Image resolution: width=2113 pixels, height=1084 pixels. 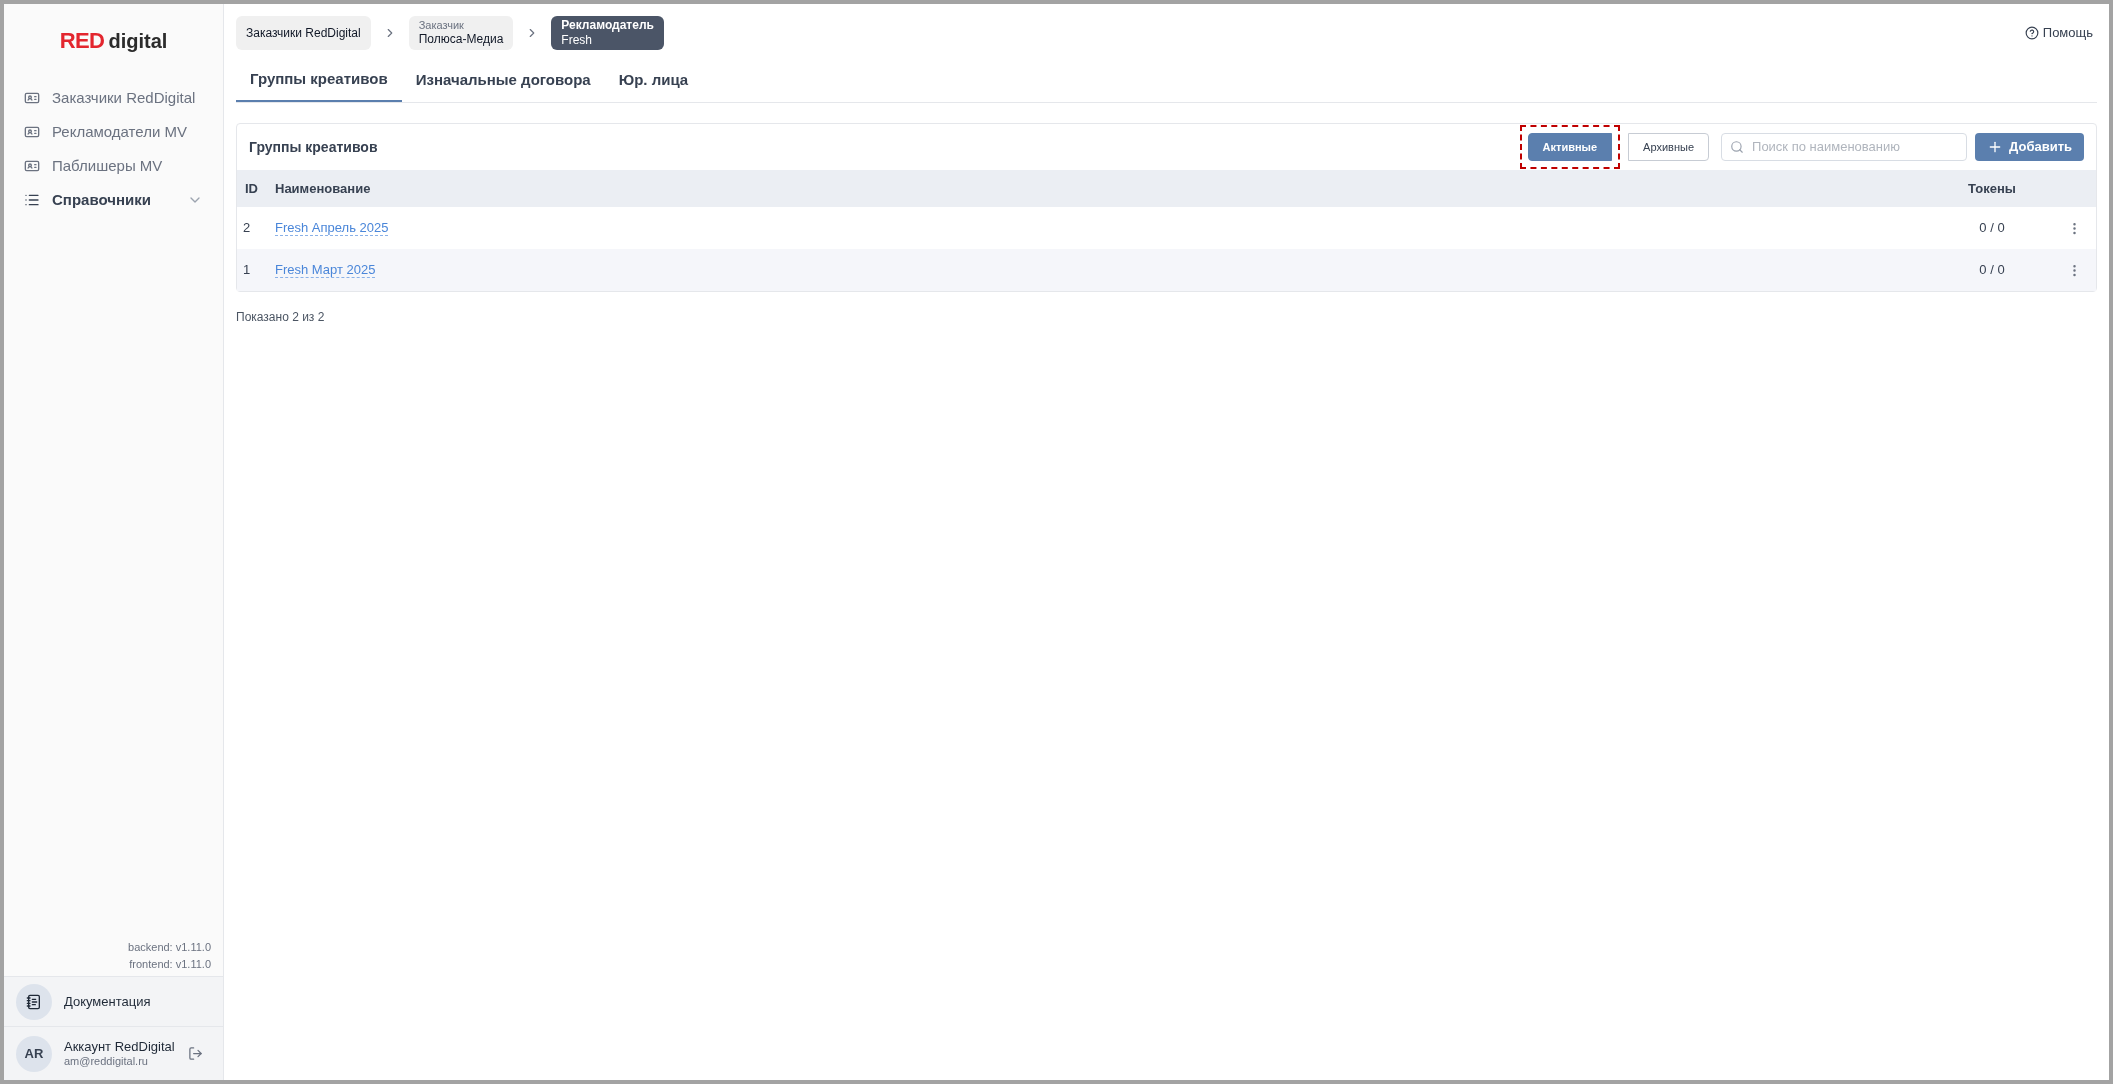 I want to click on column-header: Наименование, so click(x=323, y=188).